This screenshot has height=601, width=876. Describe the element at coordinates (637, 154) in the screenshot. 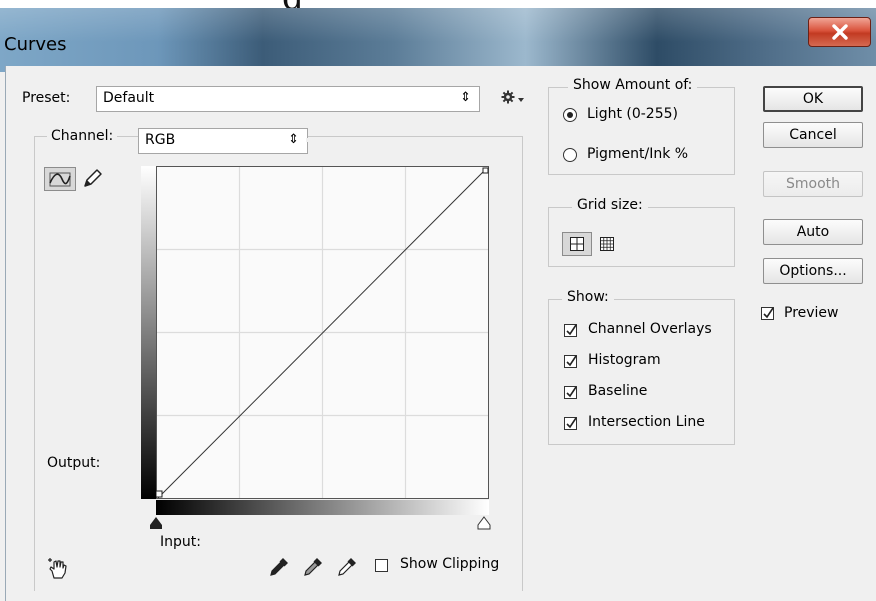

I see `pigment-radio-label: Pigment/Ink %` at that location.